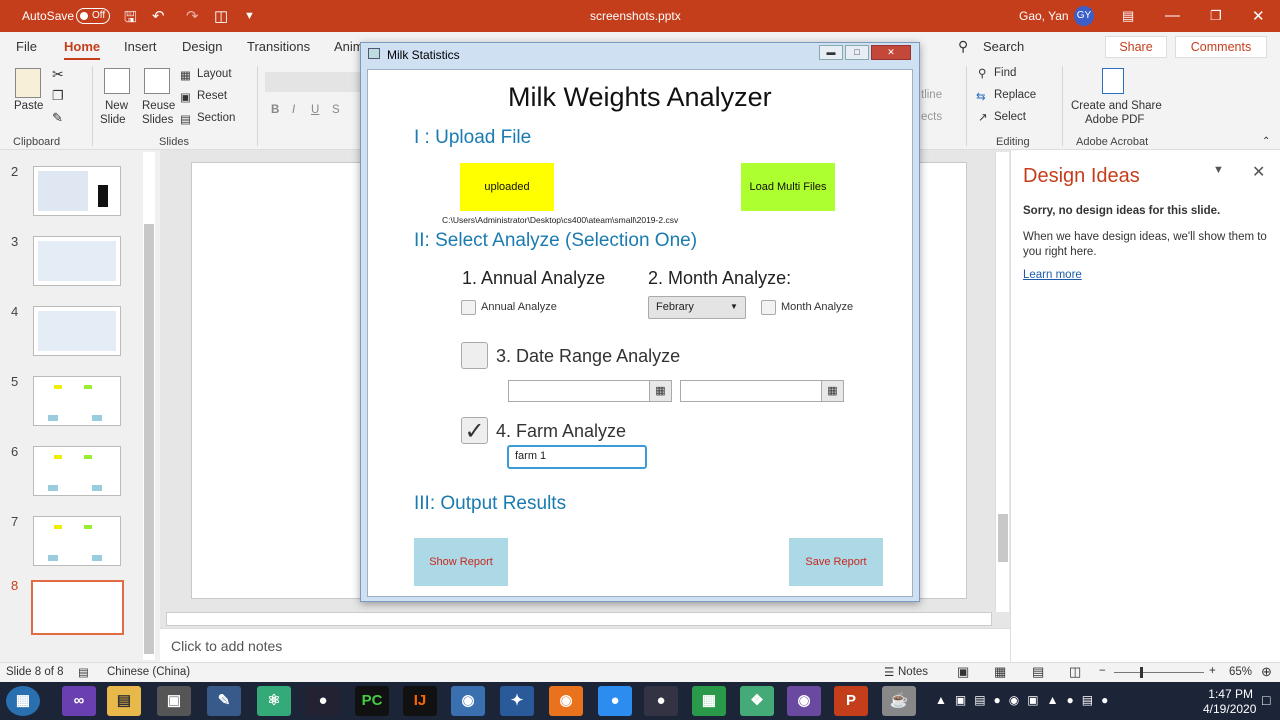 The height and width of the screenshot is (720, 1280). Describe the element at coordinates (461, 562) in the screenshot. I see `show-report-button: Show Report` at that location.